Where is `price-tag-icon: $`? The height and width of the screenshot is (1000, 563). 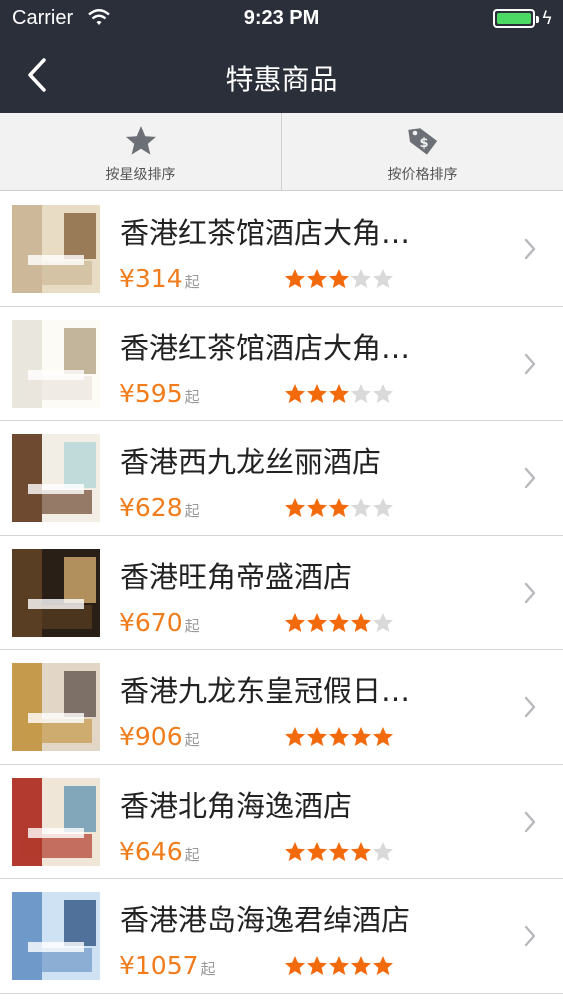
price-tag-icon: $ is located at coordinates (422, 141).